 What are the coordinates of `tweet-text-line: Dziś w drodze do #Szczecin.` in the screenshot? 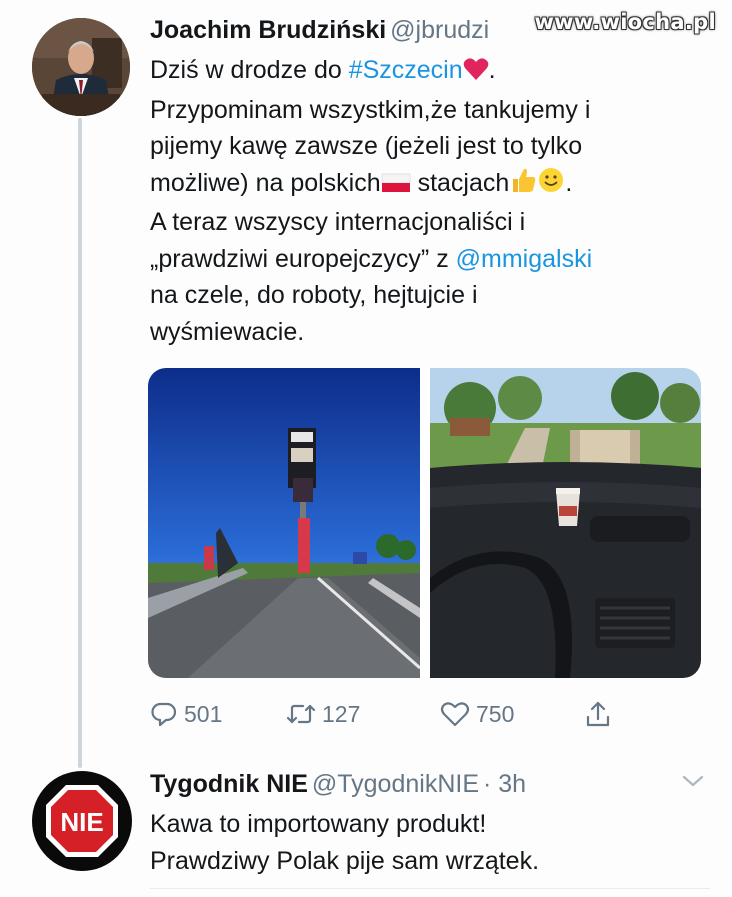 It's located at (430, 72).